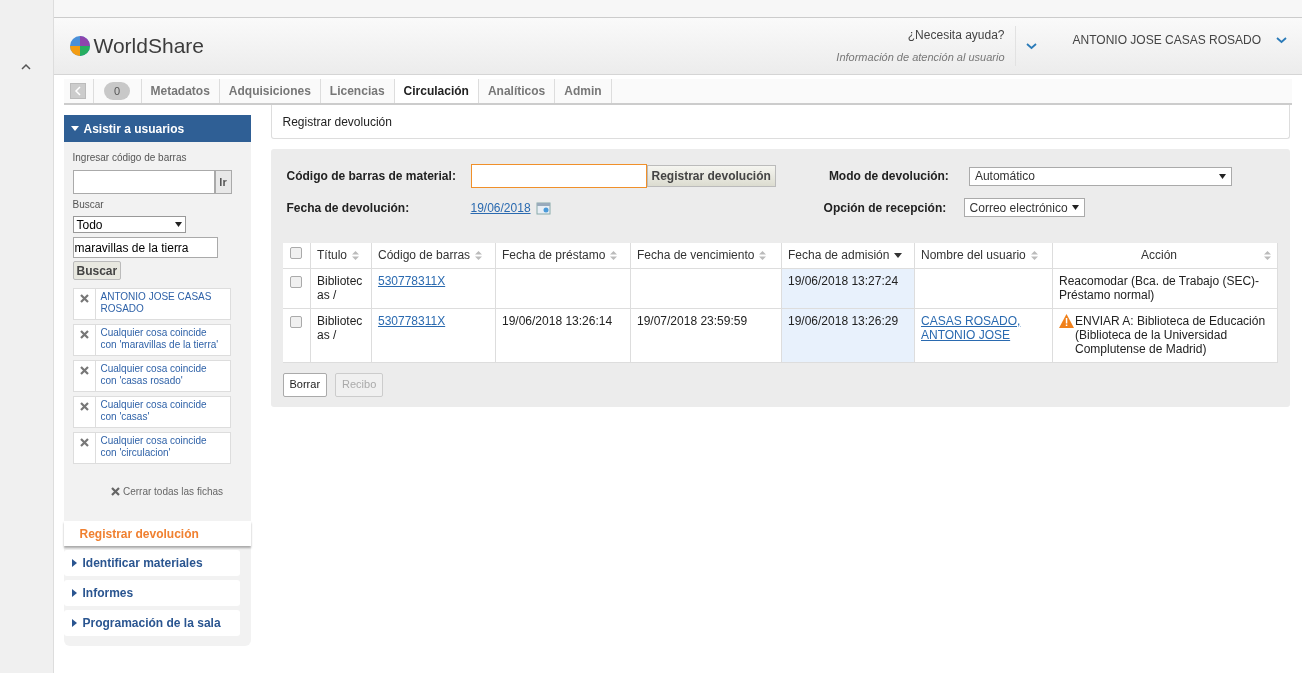  I want to click on help-subtitle: Información de atención al usuario, so click(920, 58).